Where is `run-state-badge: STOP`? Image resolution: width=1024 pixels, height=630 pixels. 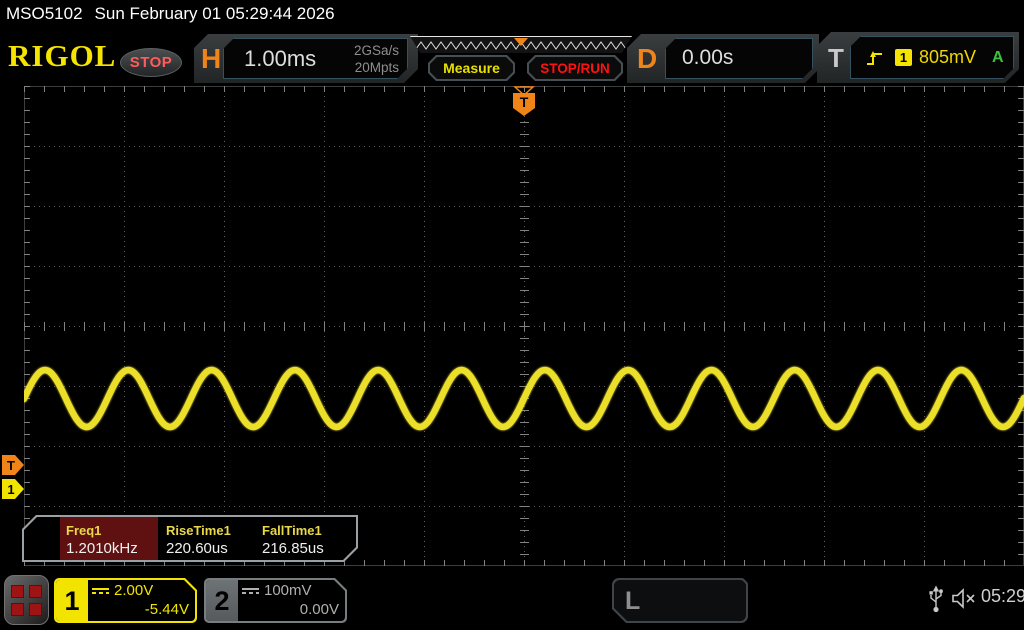 run-state-badge: STOP is located at coordinates (151, 62).